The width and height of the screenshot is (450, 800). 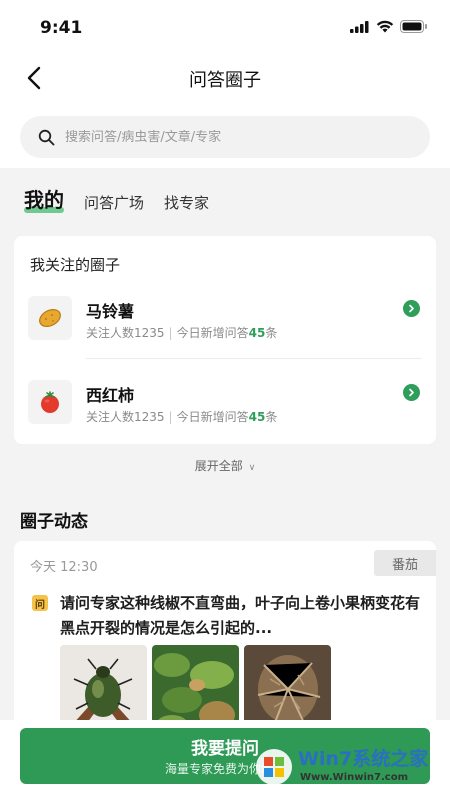 I want to click on status-icons, so click(x=389, y=26).